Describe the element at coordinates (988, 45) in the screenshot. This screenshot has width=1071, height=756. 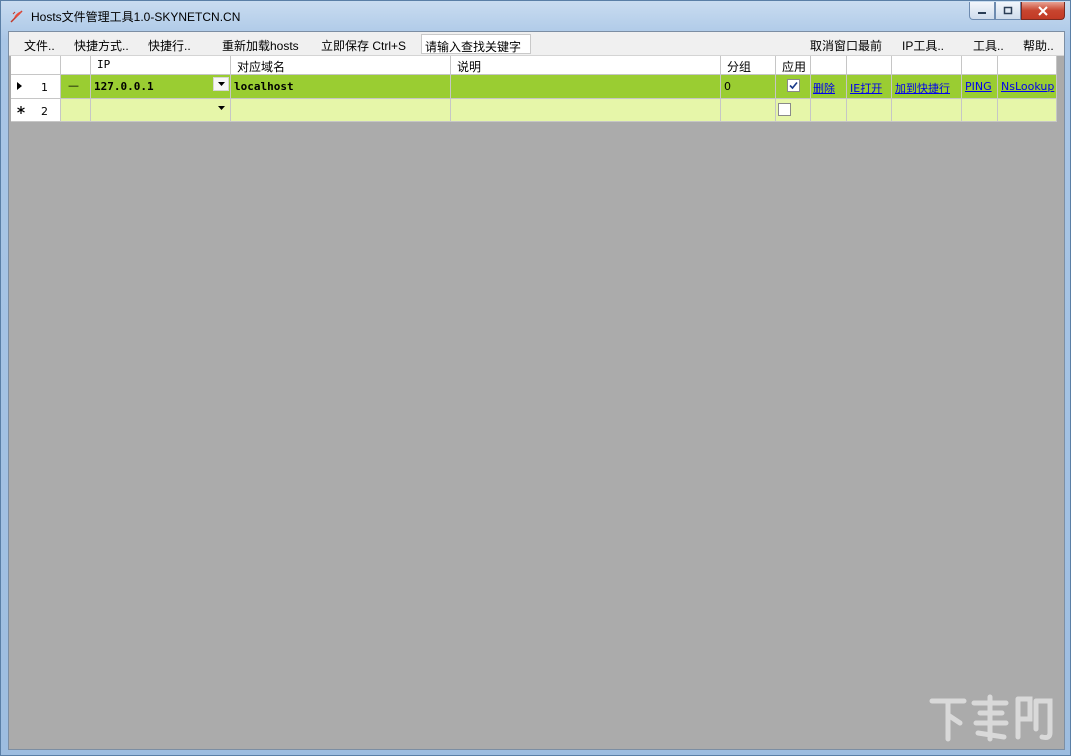
I see `menu-tools: 工具..` at that location.